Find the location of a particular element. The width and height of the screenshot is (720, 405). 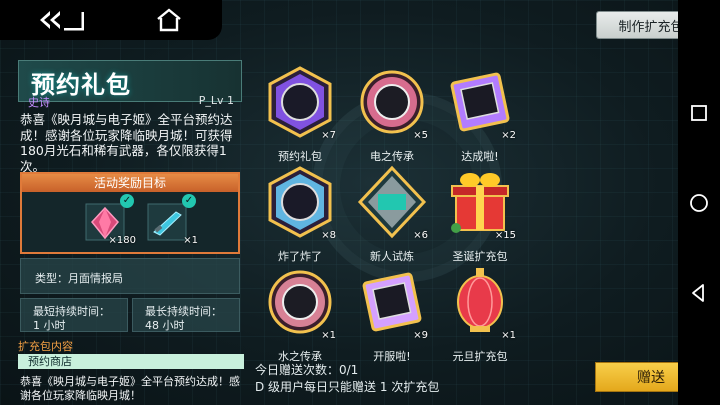

home-button is located at coordinates (169, 20).